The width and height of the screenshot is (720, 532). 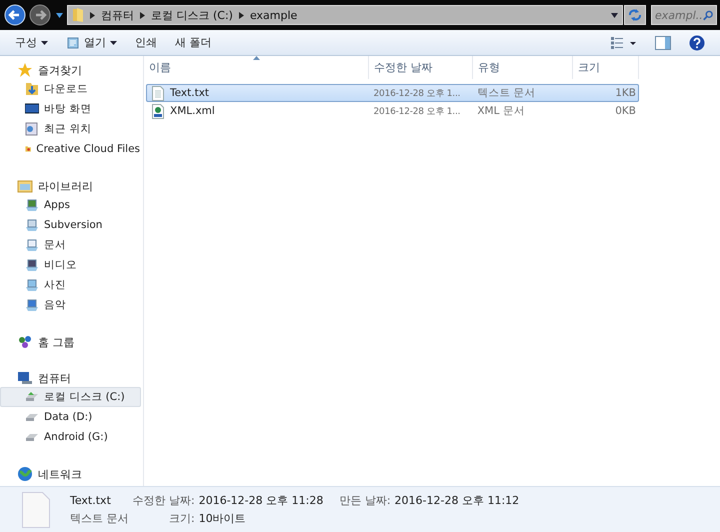 I want to click on notepad-icon, so click(x=73, y=42).